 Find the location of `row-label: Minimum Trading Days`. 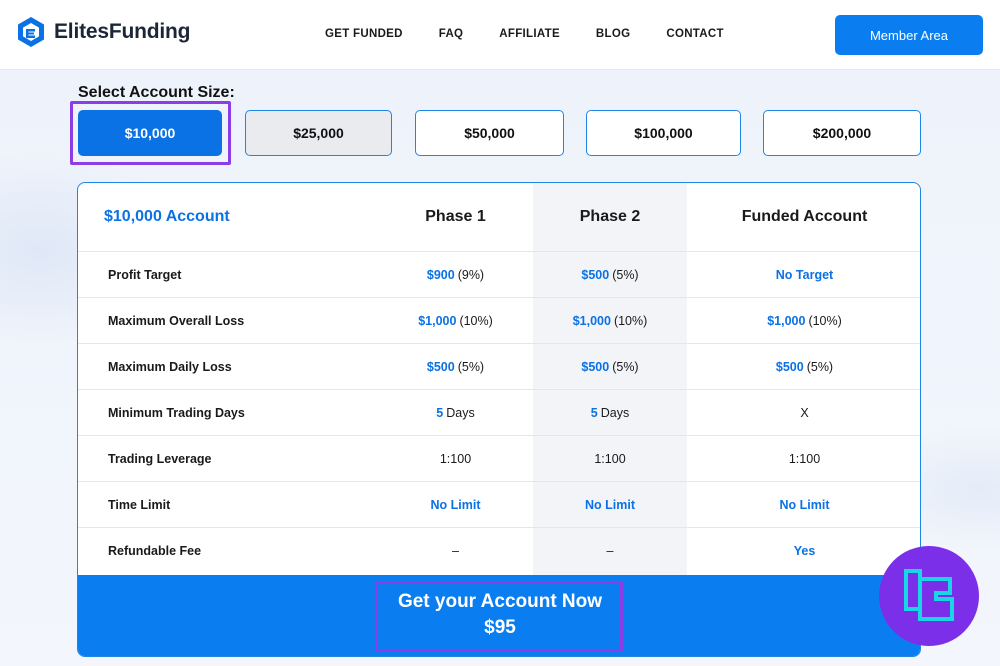

row-label: Minimum Trading Days is located at coordinates (176, 413).